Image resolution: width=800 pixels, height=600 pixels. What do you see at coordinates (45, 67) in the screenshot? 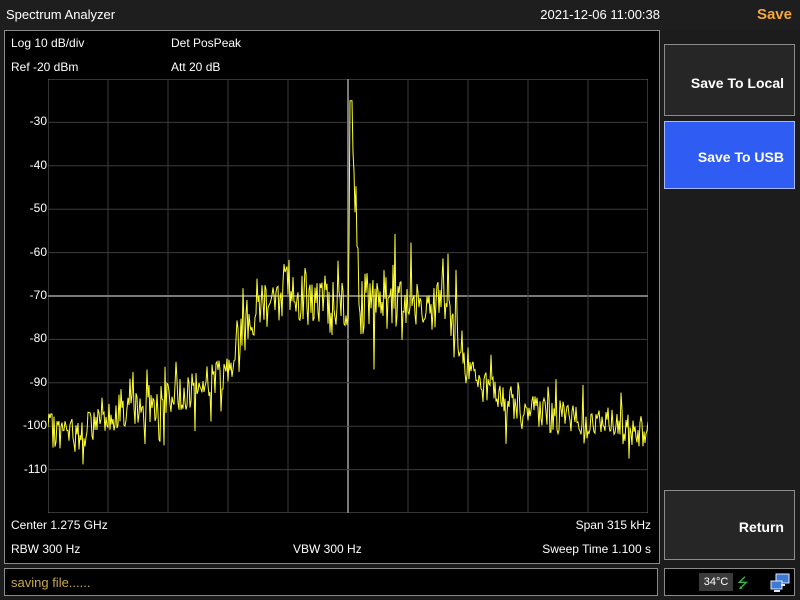
I see `ref-level-info: Ref -20 dBm` at bounding box center [45, 67].